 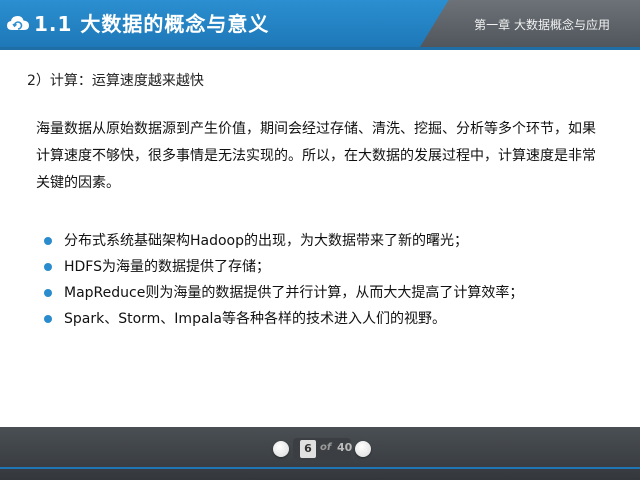 I want to click on header-divider, so click(x=320, y=48).